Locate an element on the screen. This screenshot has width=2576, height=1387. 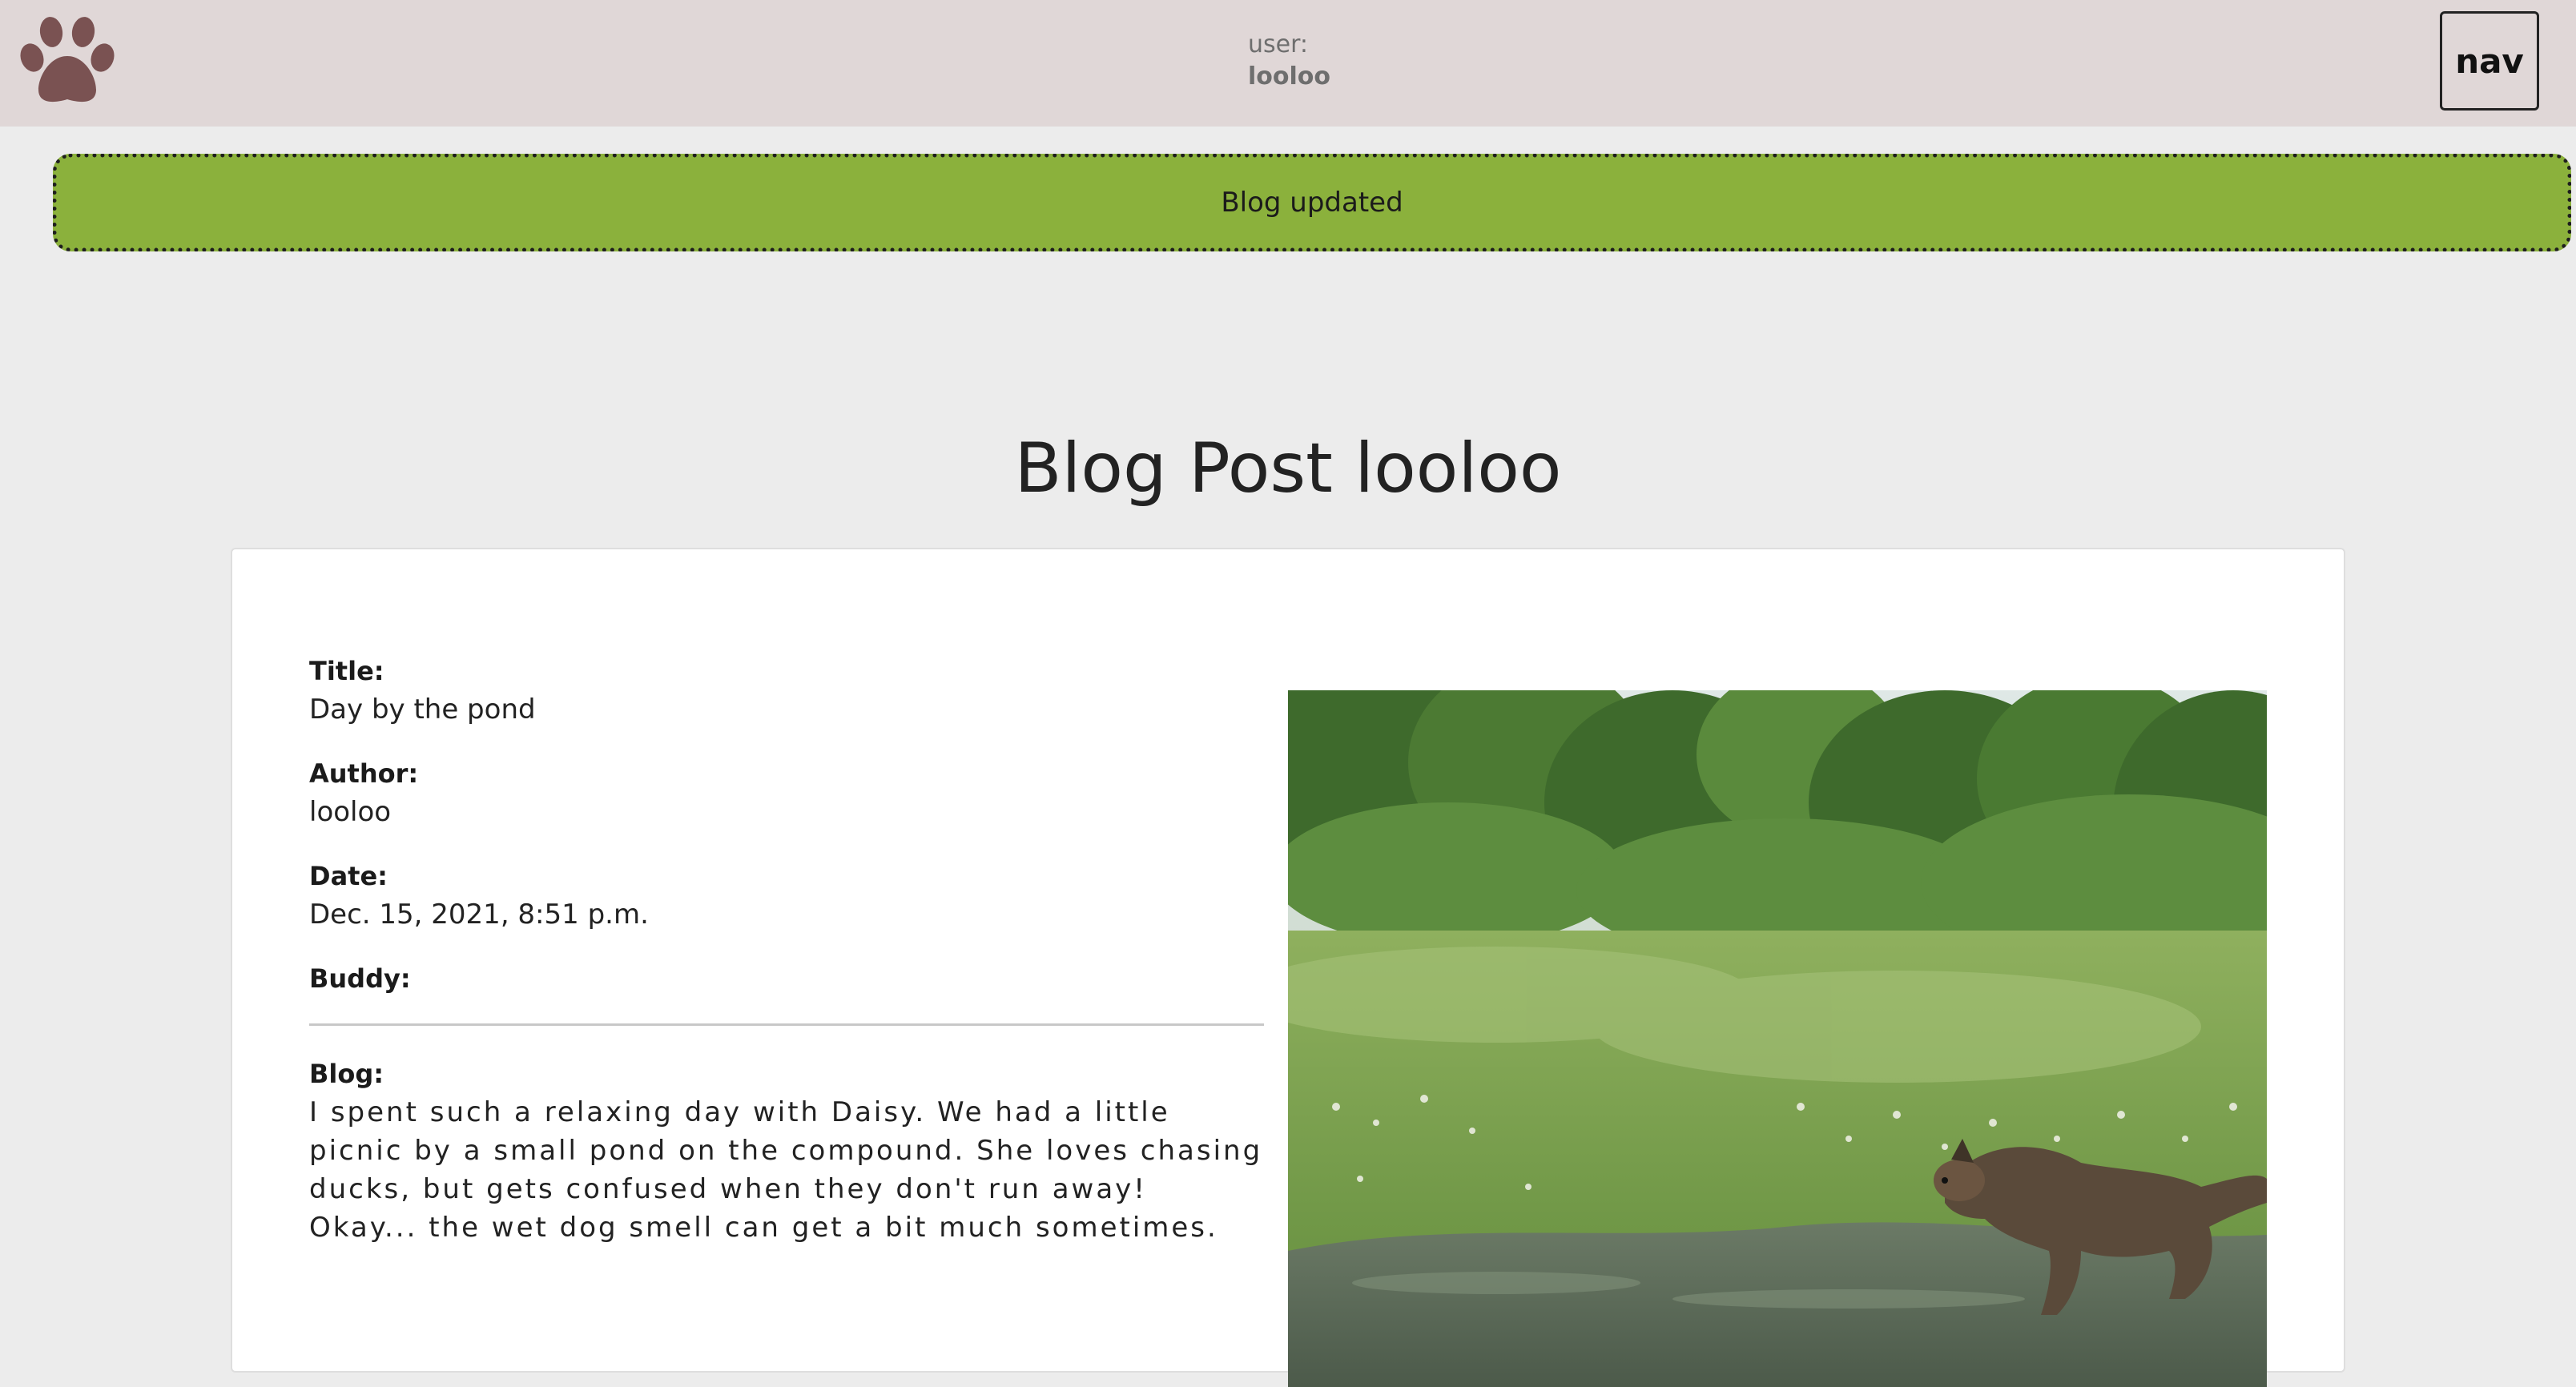
date-value: Dec. 15, 2021, 8:51 p.m. is located at coordinates (479, 915).